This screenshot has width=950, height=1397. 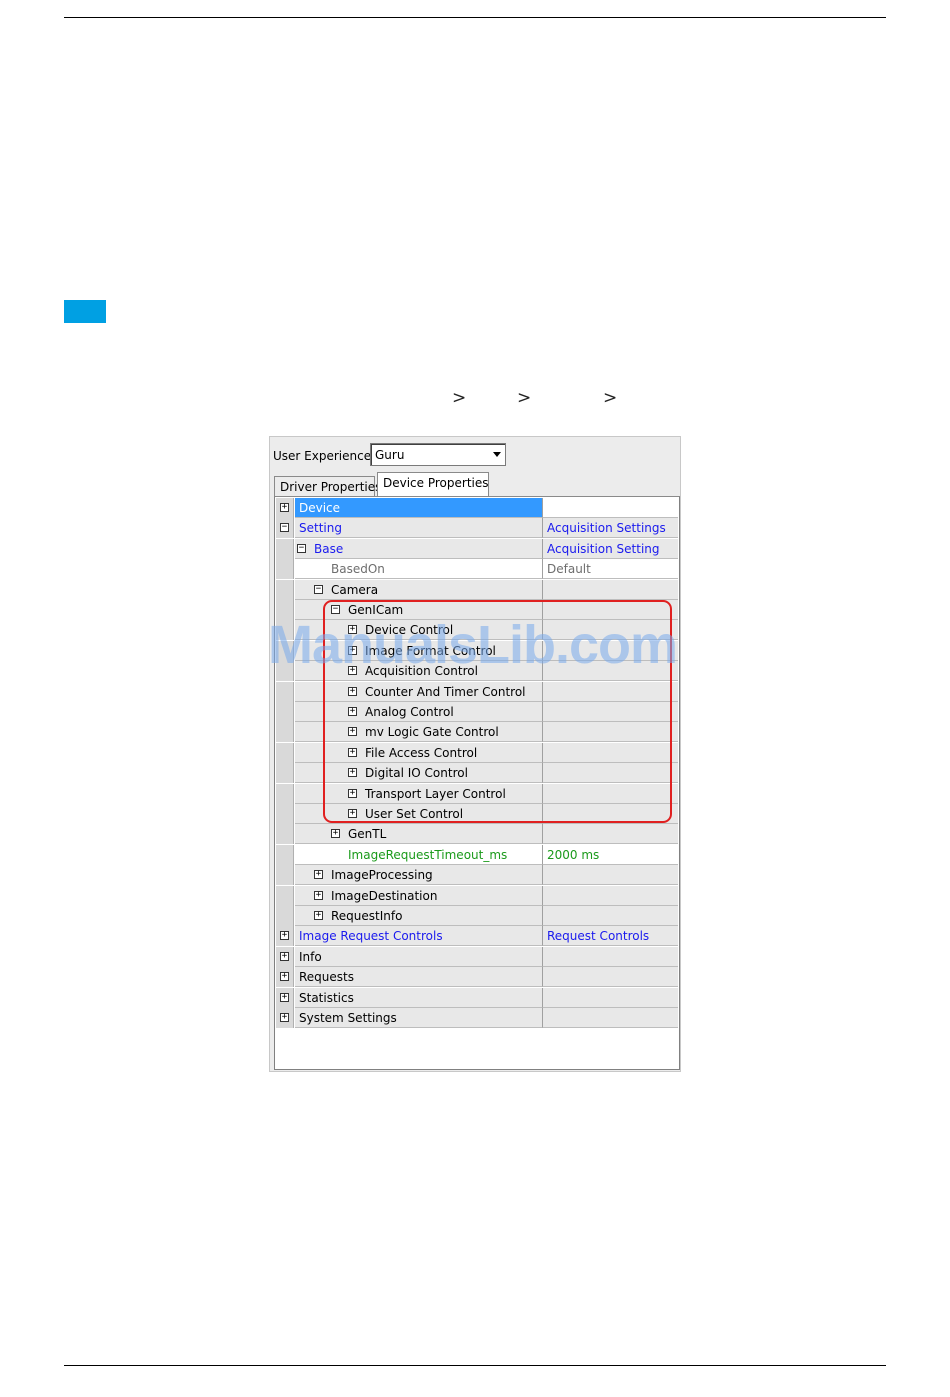 I want to click on tree-row: + Requests, so click(x=477, y=977).